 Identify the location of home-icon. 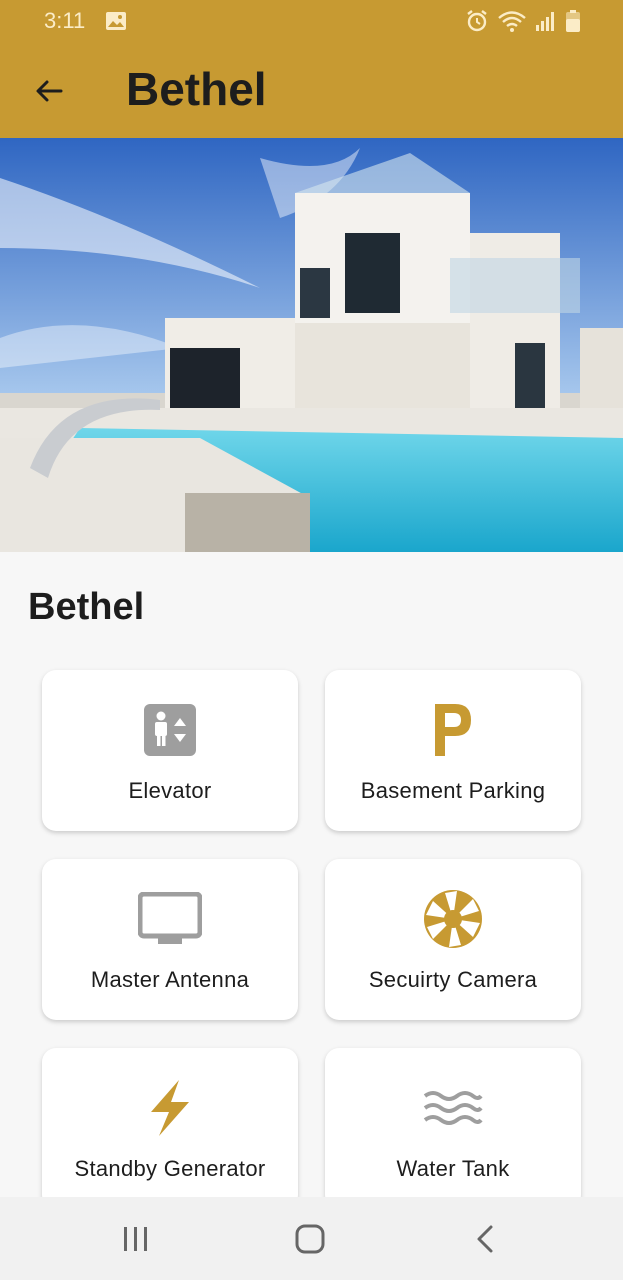
(310, 1239).